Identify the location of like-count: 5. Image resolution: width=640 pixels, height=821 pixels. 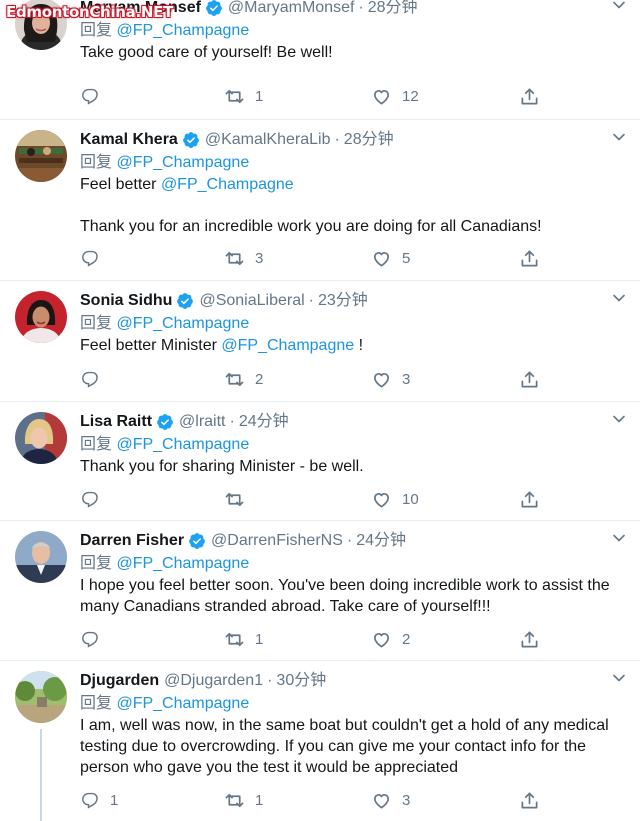
(406, 258).